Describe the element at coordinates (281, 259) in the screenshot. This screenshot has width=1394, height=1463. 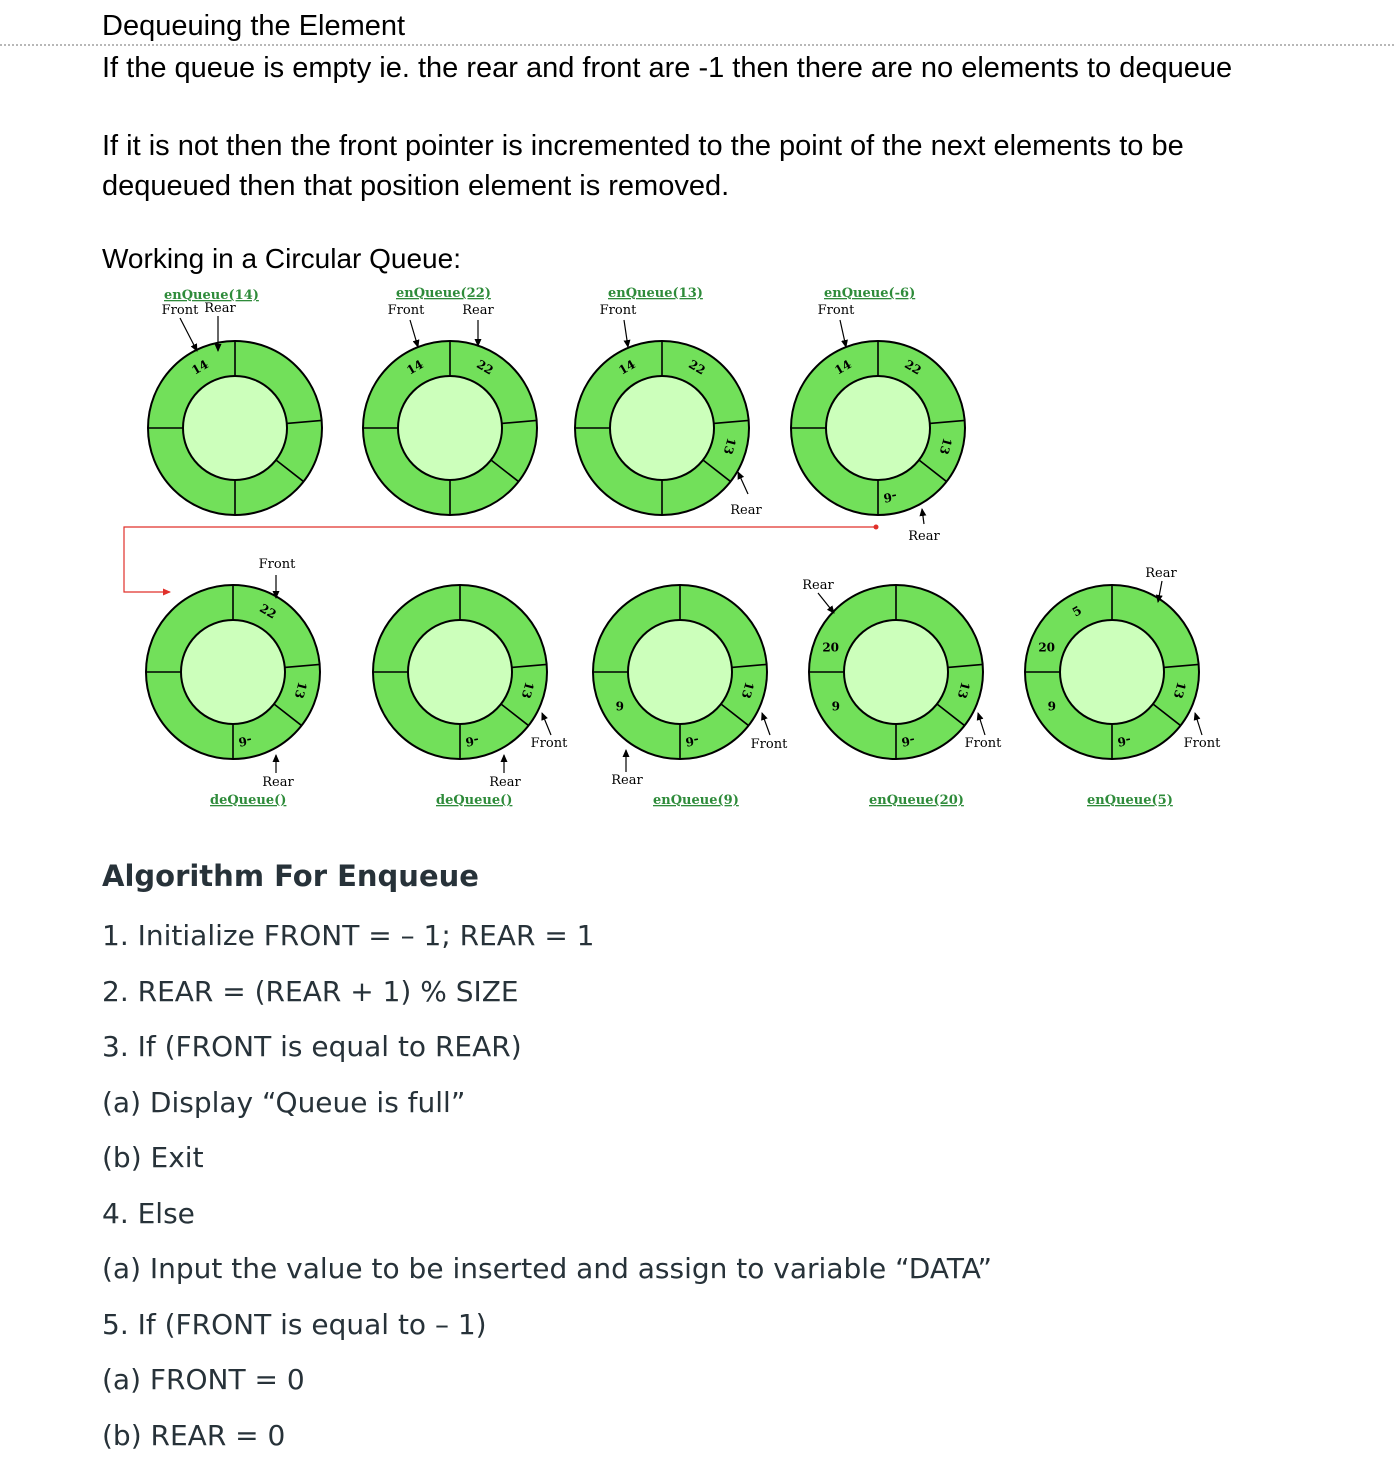
I see `diagram-heading: Working in a Circular Queue:` at that location.